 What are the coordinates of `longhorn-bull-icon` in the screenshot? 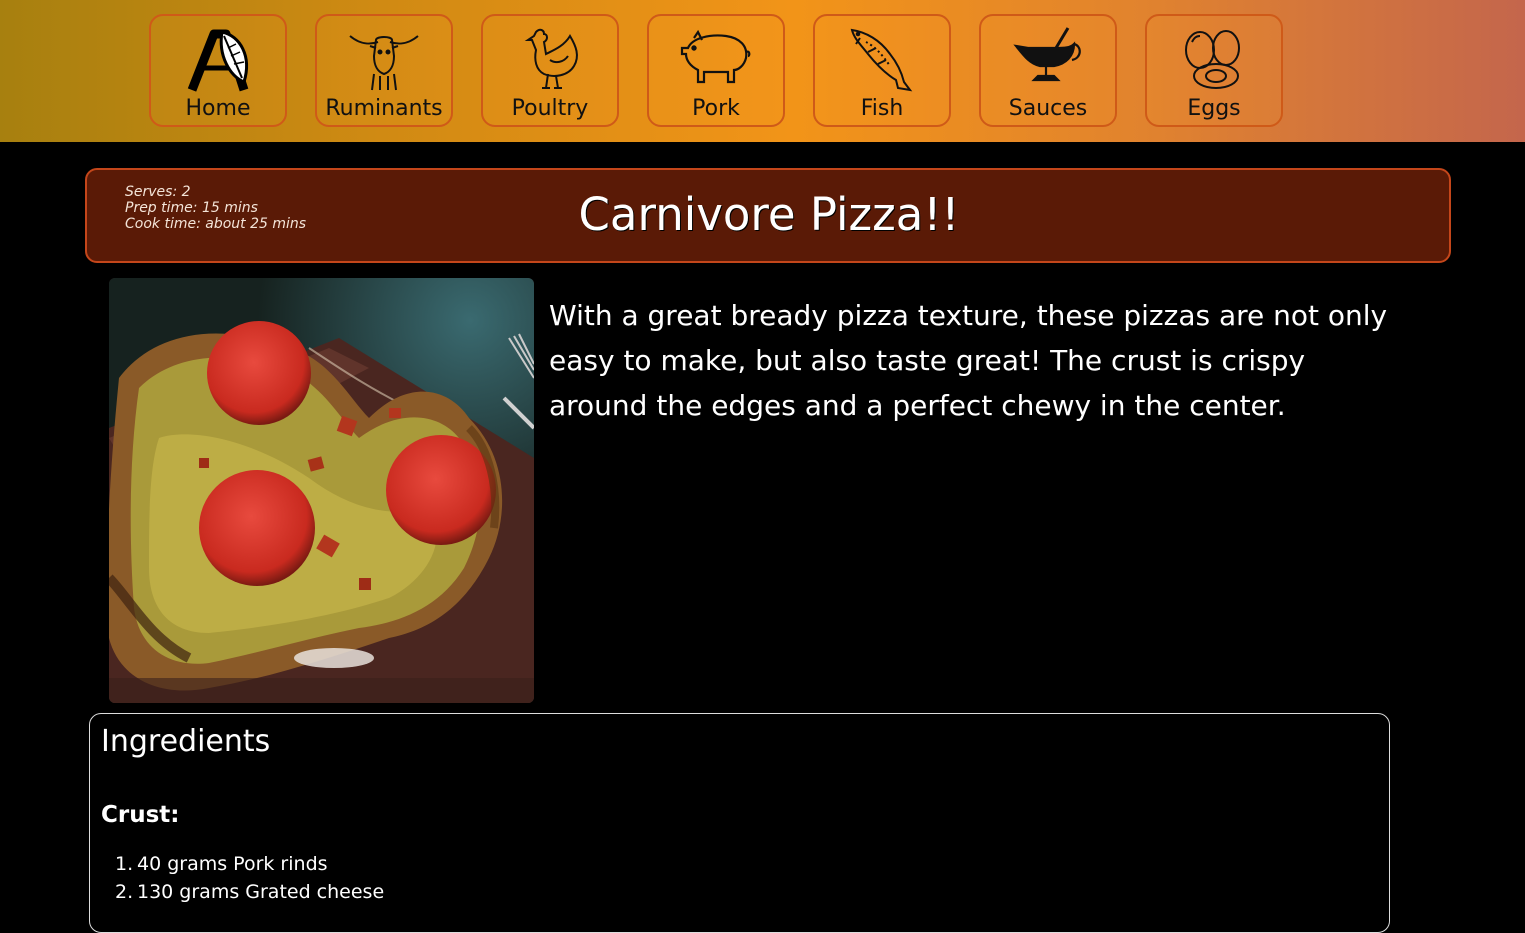 It's located at (384, 59).